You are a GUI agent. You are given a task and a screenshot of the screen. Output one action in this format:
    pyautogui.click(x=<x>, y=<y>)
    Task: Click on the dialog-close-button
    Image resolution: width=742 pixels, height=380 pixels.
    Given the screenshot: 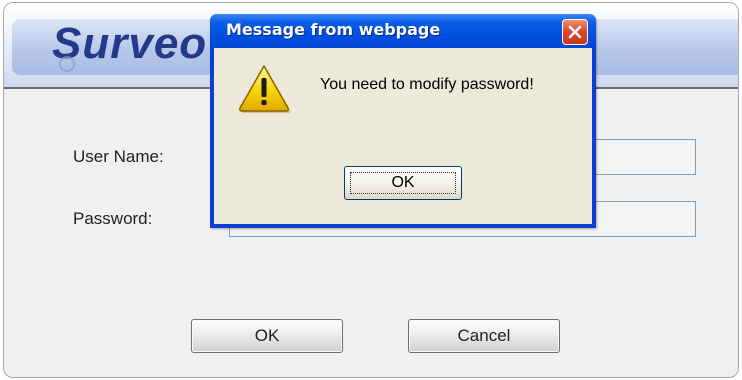 What is the action you would take?
    pyautogui.click(x=575, y=32)
    